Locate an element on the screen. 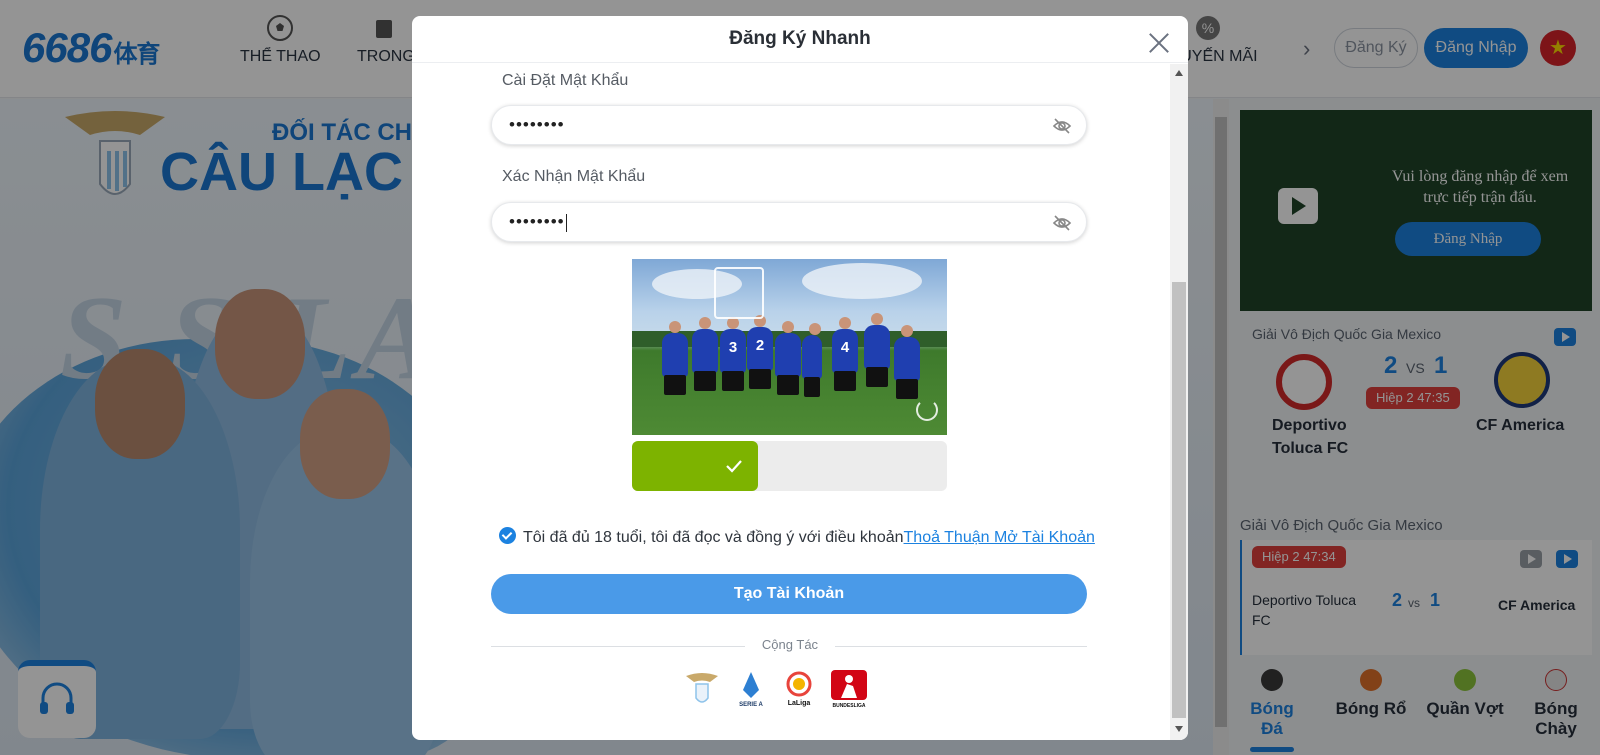 Image resolution: width=1600 pixels, height=755 pixels. cloud-graphic is located at coordinates (862, 281).